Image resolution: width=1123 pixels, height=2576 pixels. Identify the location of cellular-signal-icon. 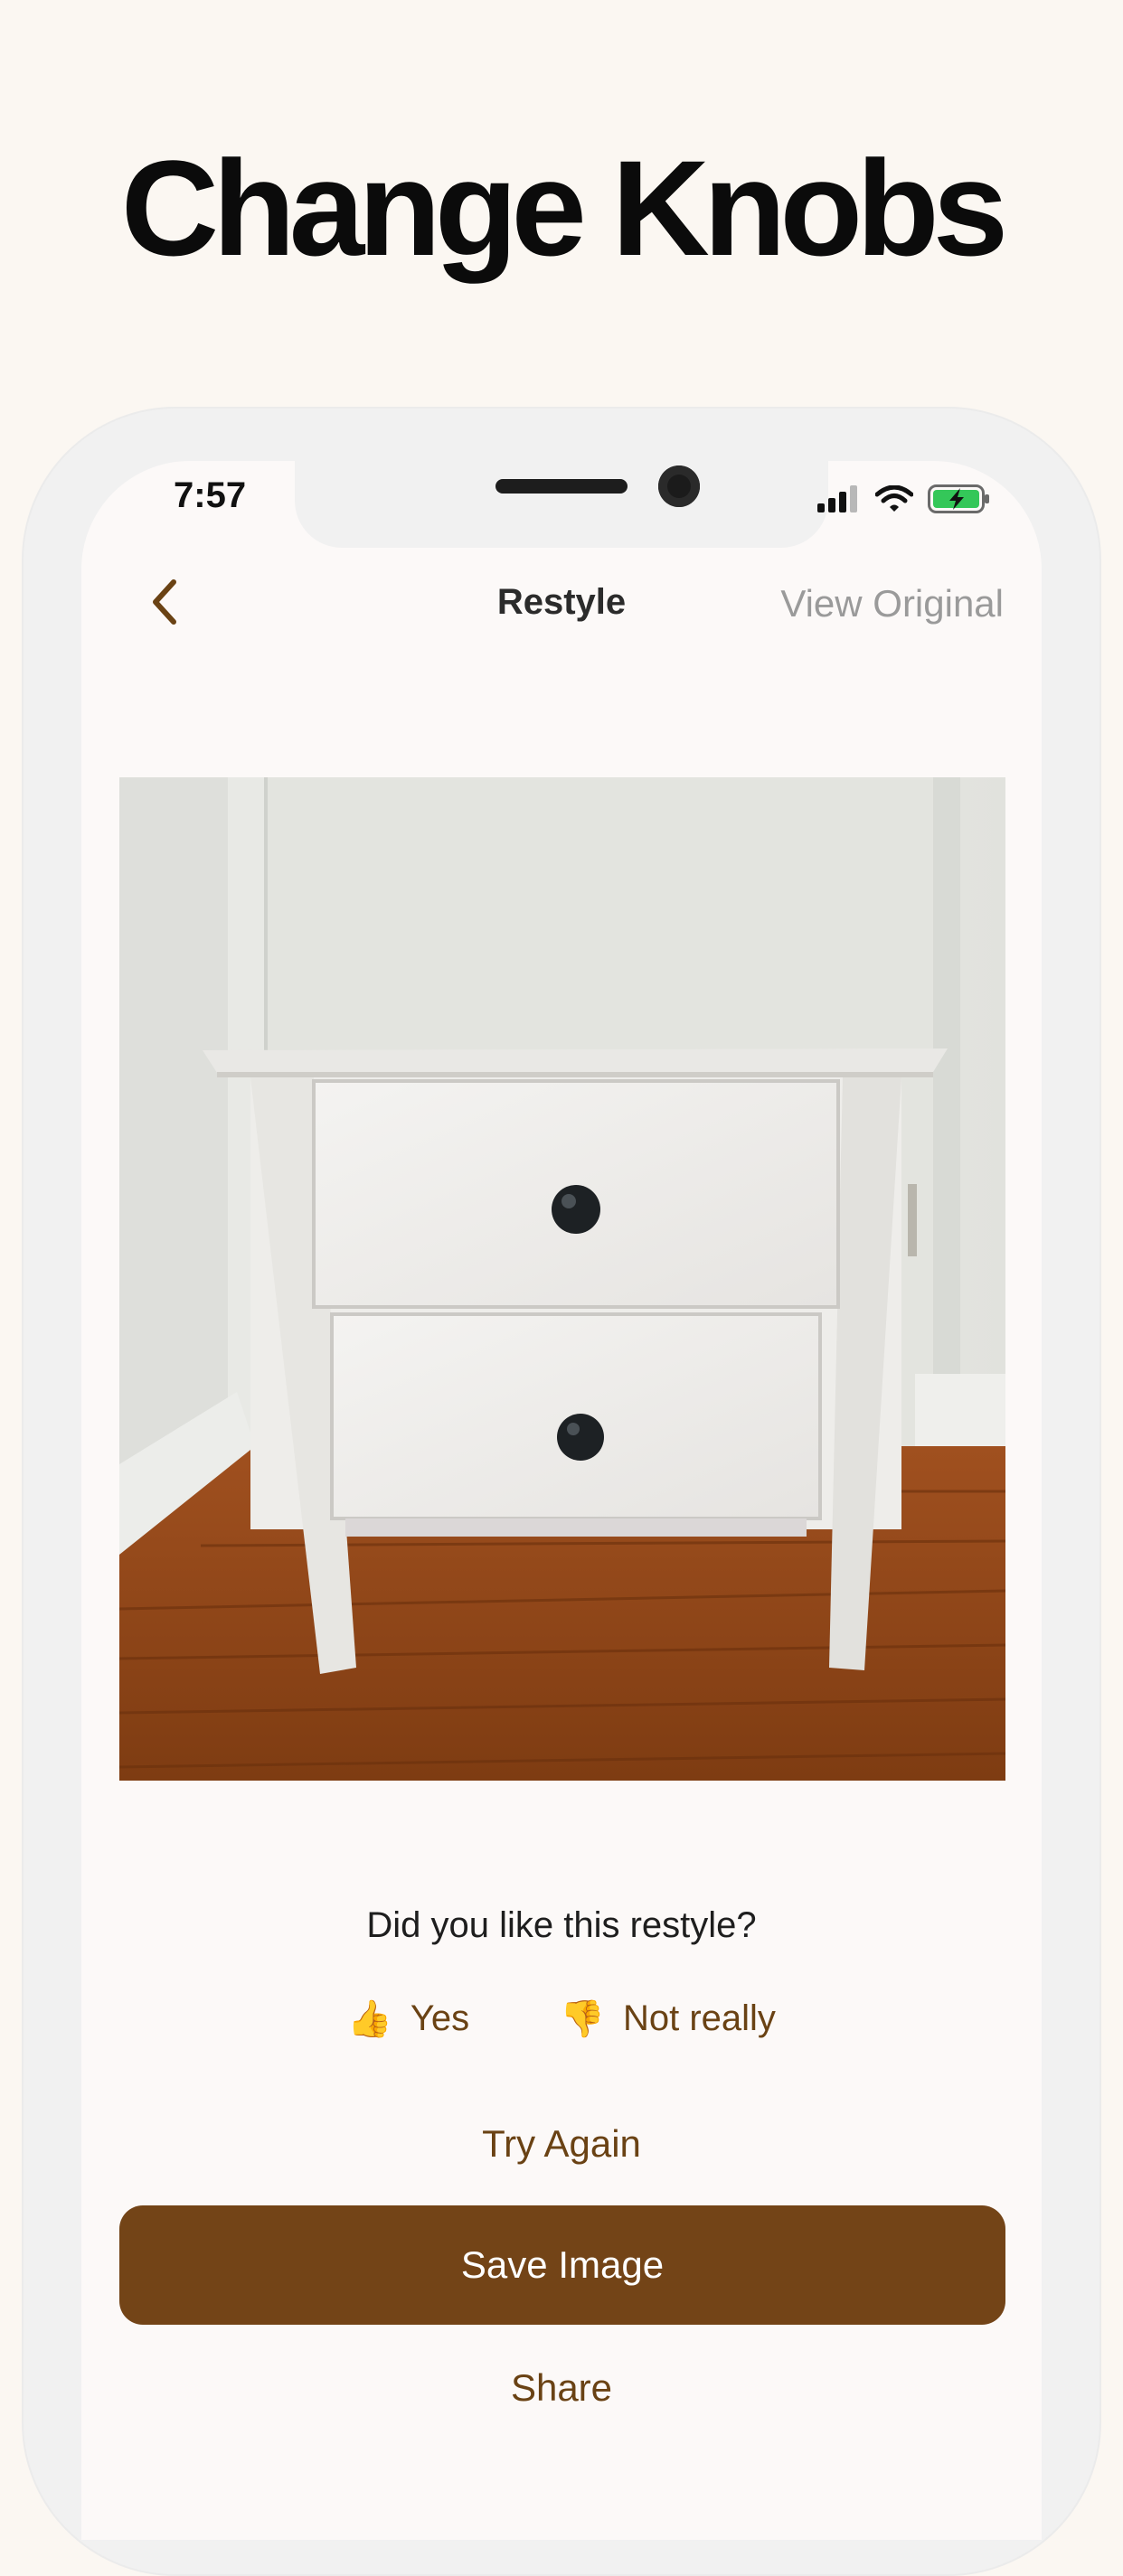
(837, 499).